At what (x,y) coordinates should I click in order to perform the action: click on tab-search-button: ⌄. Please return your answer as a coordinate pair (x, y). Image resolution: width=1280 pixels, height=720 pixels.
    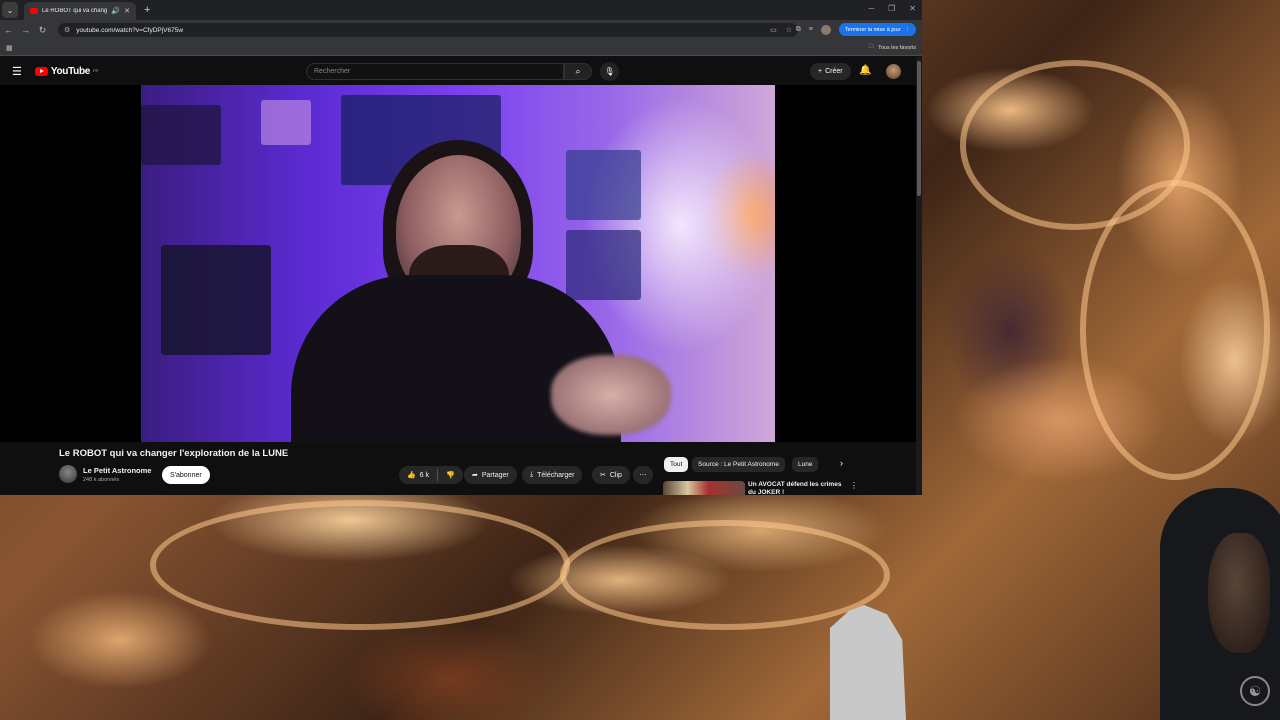
    Looking at the image, I should click on (10, 10).